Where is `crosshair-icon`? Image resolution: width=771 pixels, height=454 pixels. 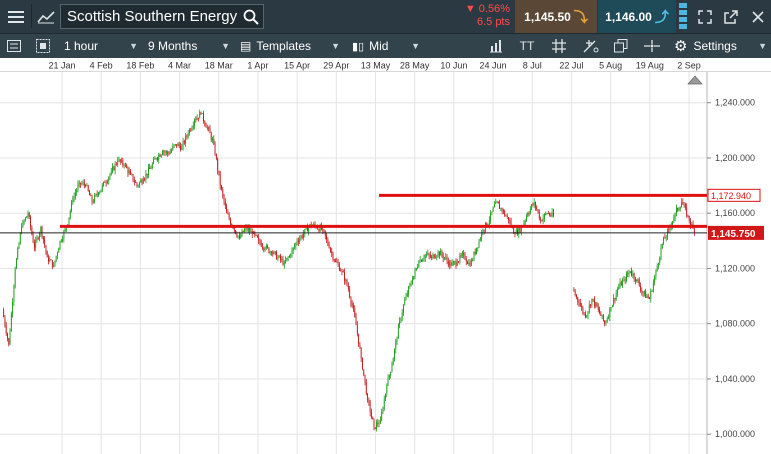 crosshair-icon is located at coordinates (652, 46).